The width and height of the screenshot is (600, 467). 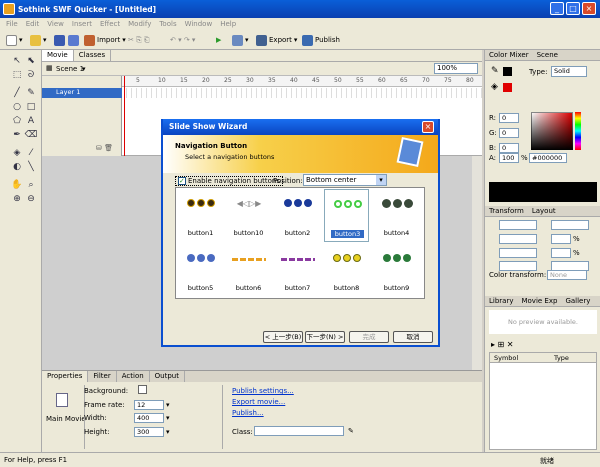 I want to click on fill-type-select: Solid, so click(x=569, y=71).